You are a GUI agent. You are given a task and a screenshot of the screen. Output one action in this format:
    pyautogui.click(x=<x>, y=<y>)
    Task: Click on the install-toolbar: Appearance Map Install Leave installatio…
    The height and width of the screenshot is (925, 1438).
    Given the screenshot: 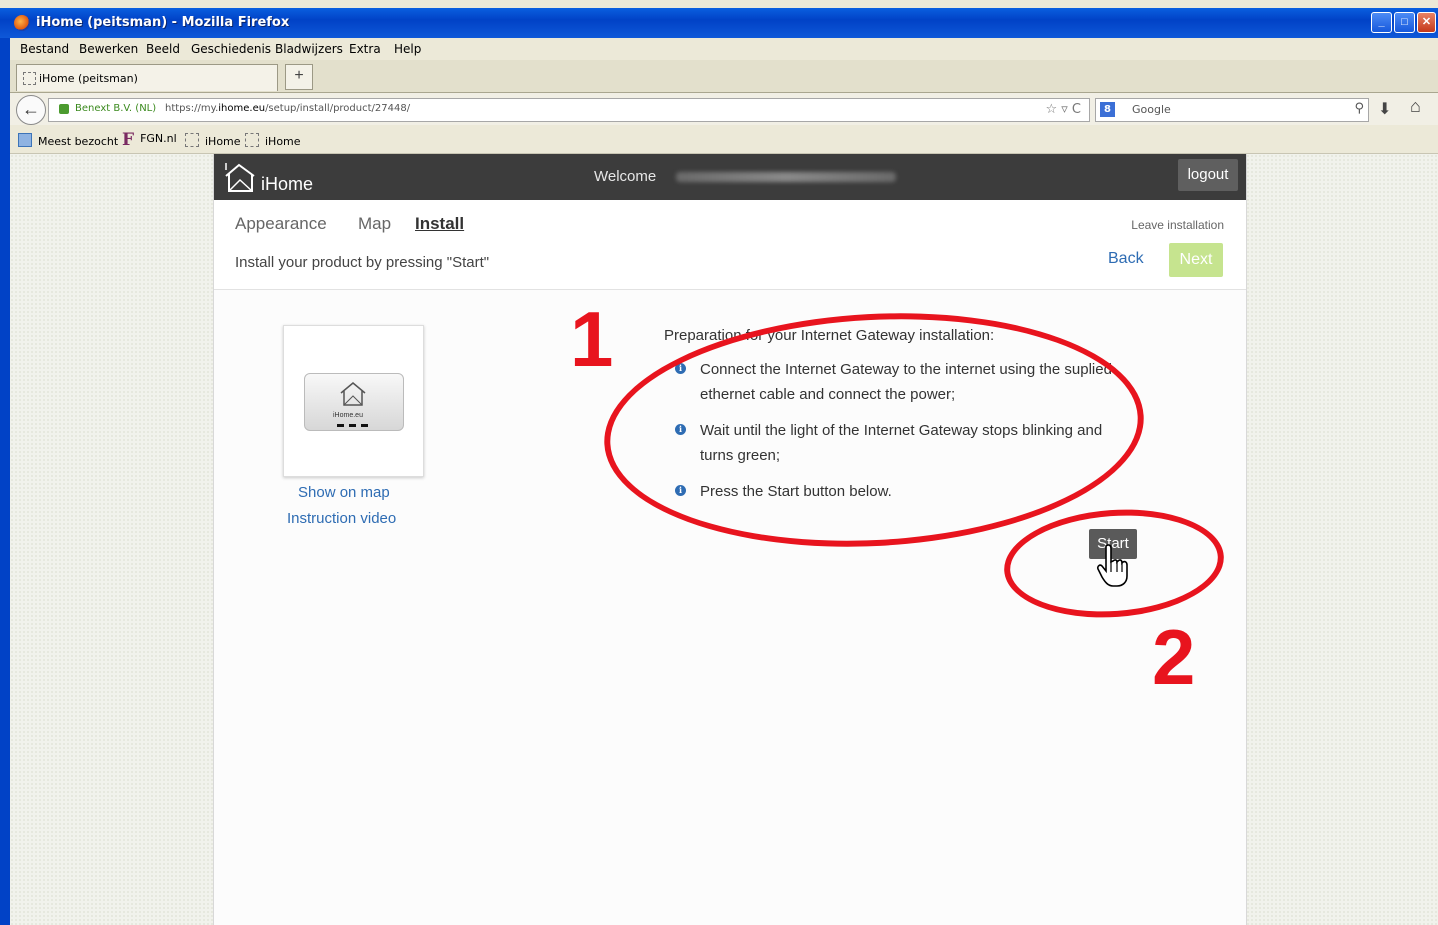 What is the action you would take?
    pyautogui.click(x=730, y=245)
    